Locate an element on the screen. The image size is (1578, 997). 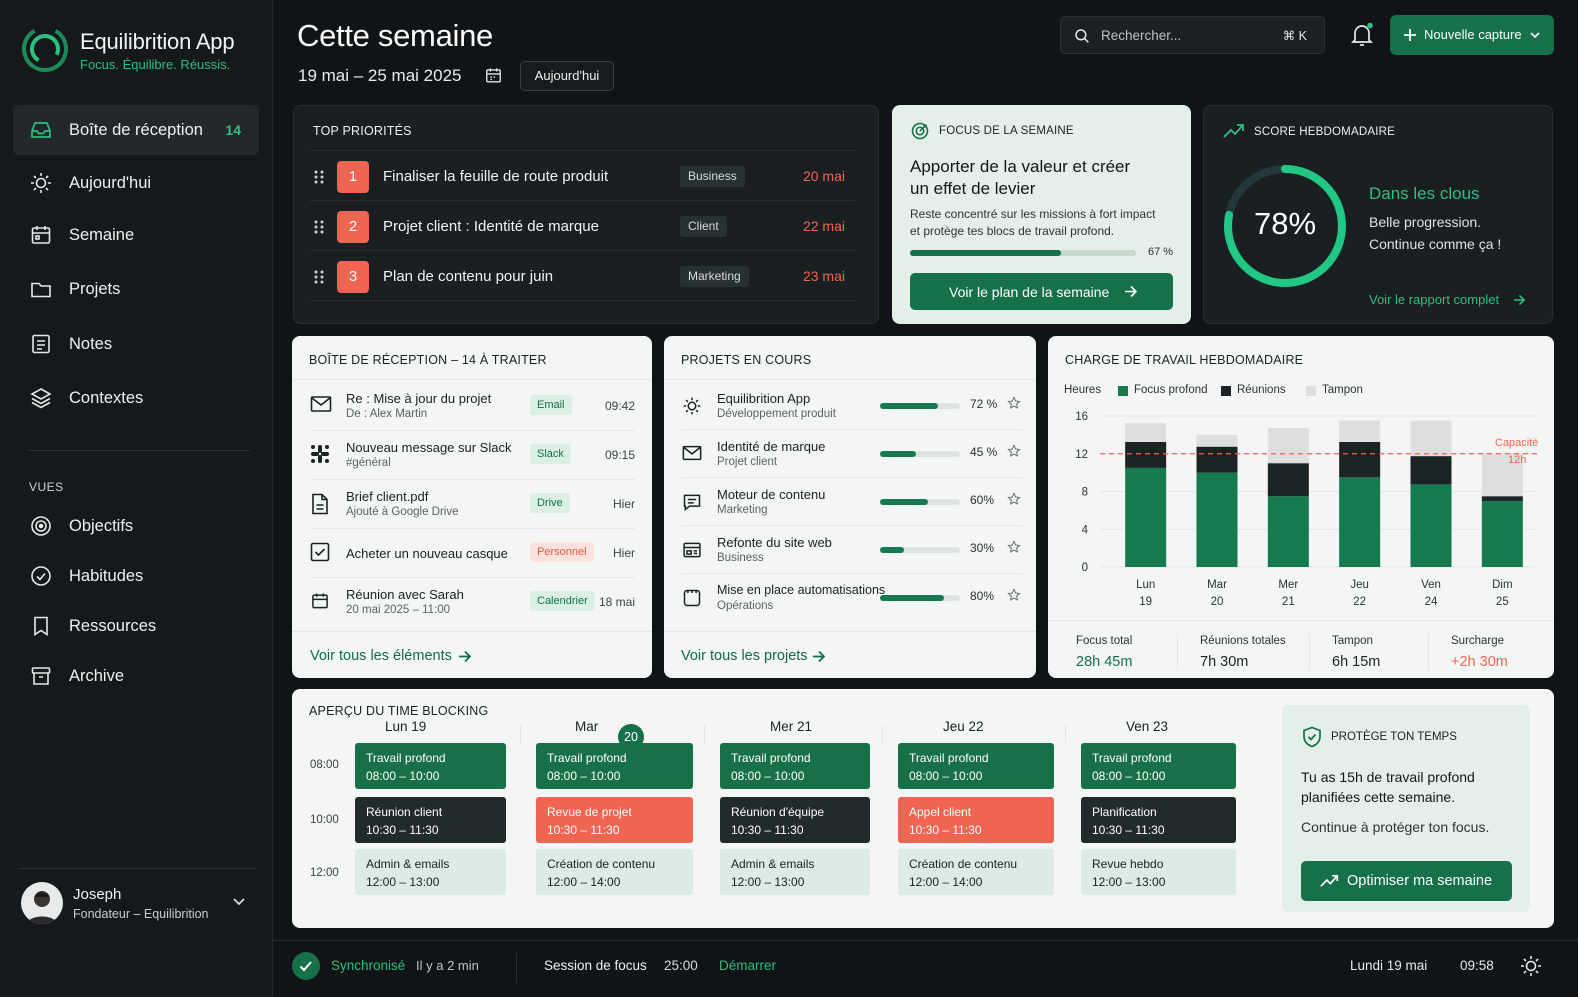
legend-swatch is located at coordinates (1226, 391).